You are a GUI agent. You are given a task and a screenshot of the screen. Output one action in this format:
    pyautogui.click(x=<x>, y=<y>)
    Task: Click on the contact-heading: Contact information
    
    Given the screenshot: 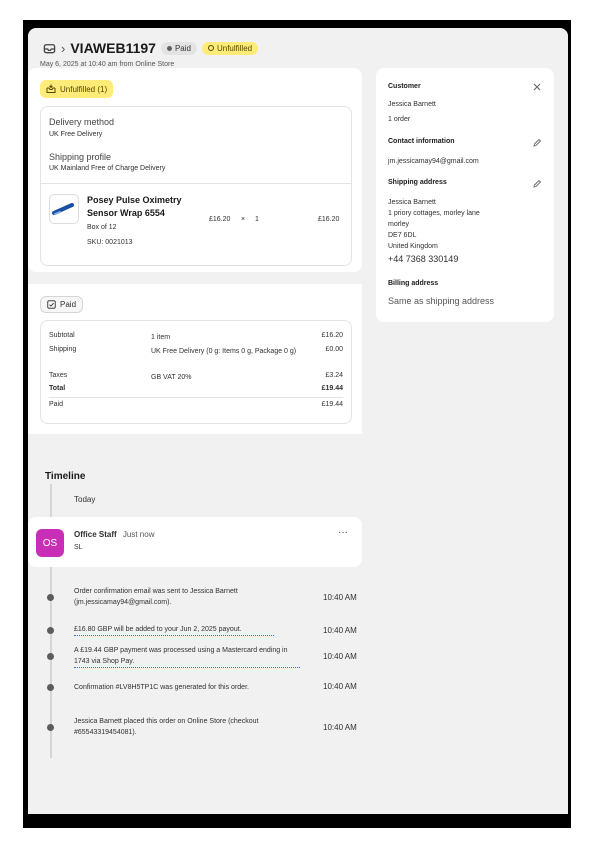 What is the action you would take?
    pyautogui.click(x=421, y=141)
    